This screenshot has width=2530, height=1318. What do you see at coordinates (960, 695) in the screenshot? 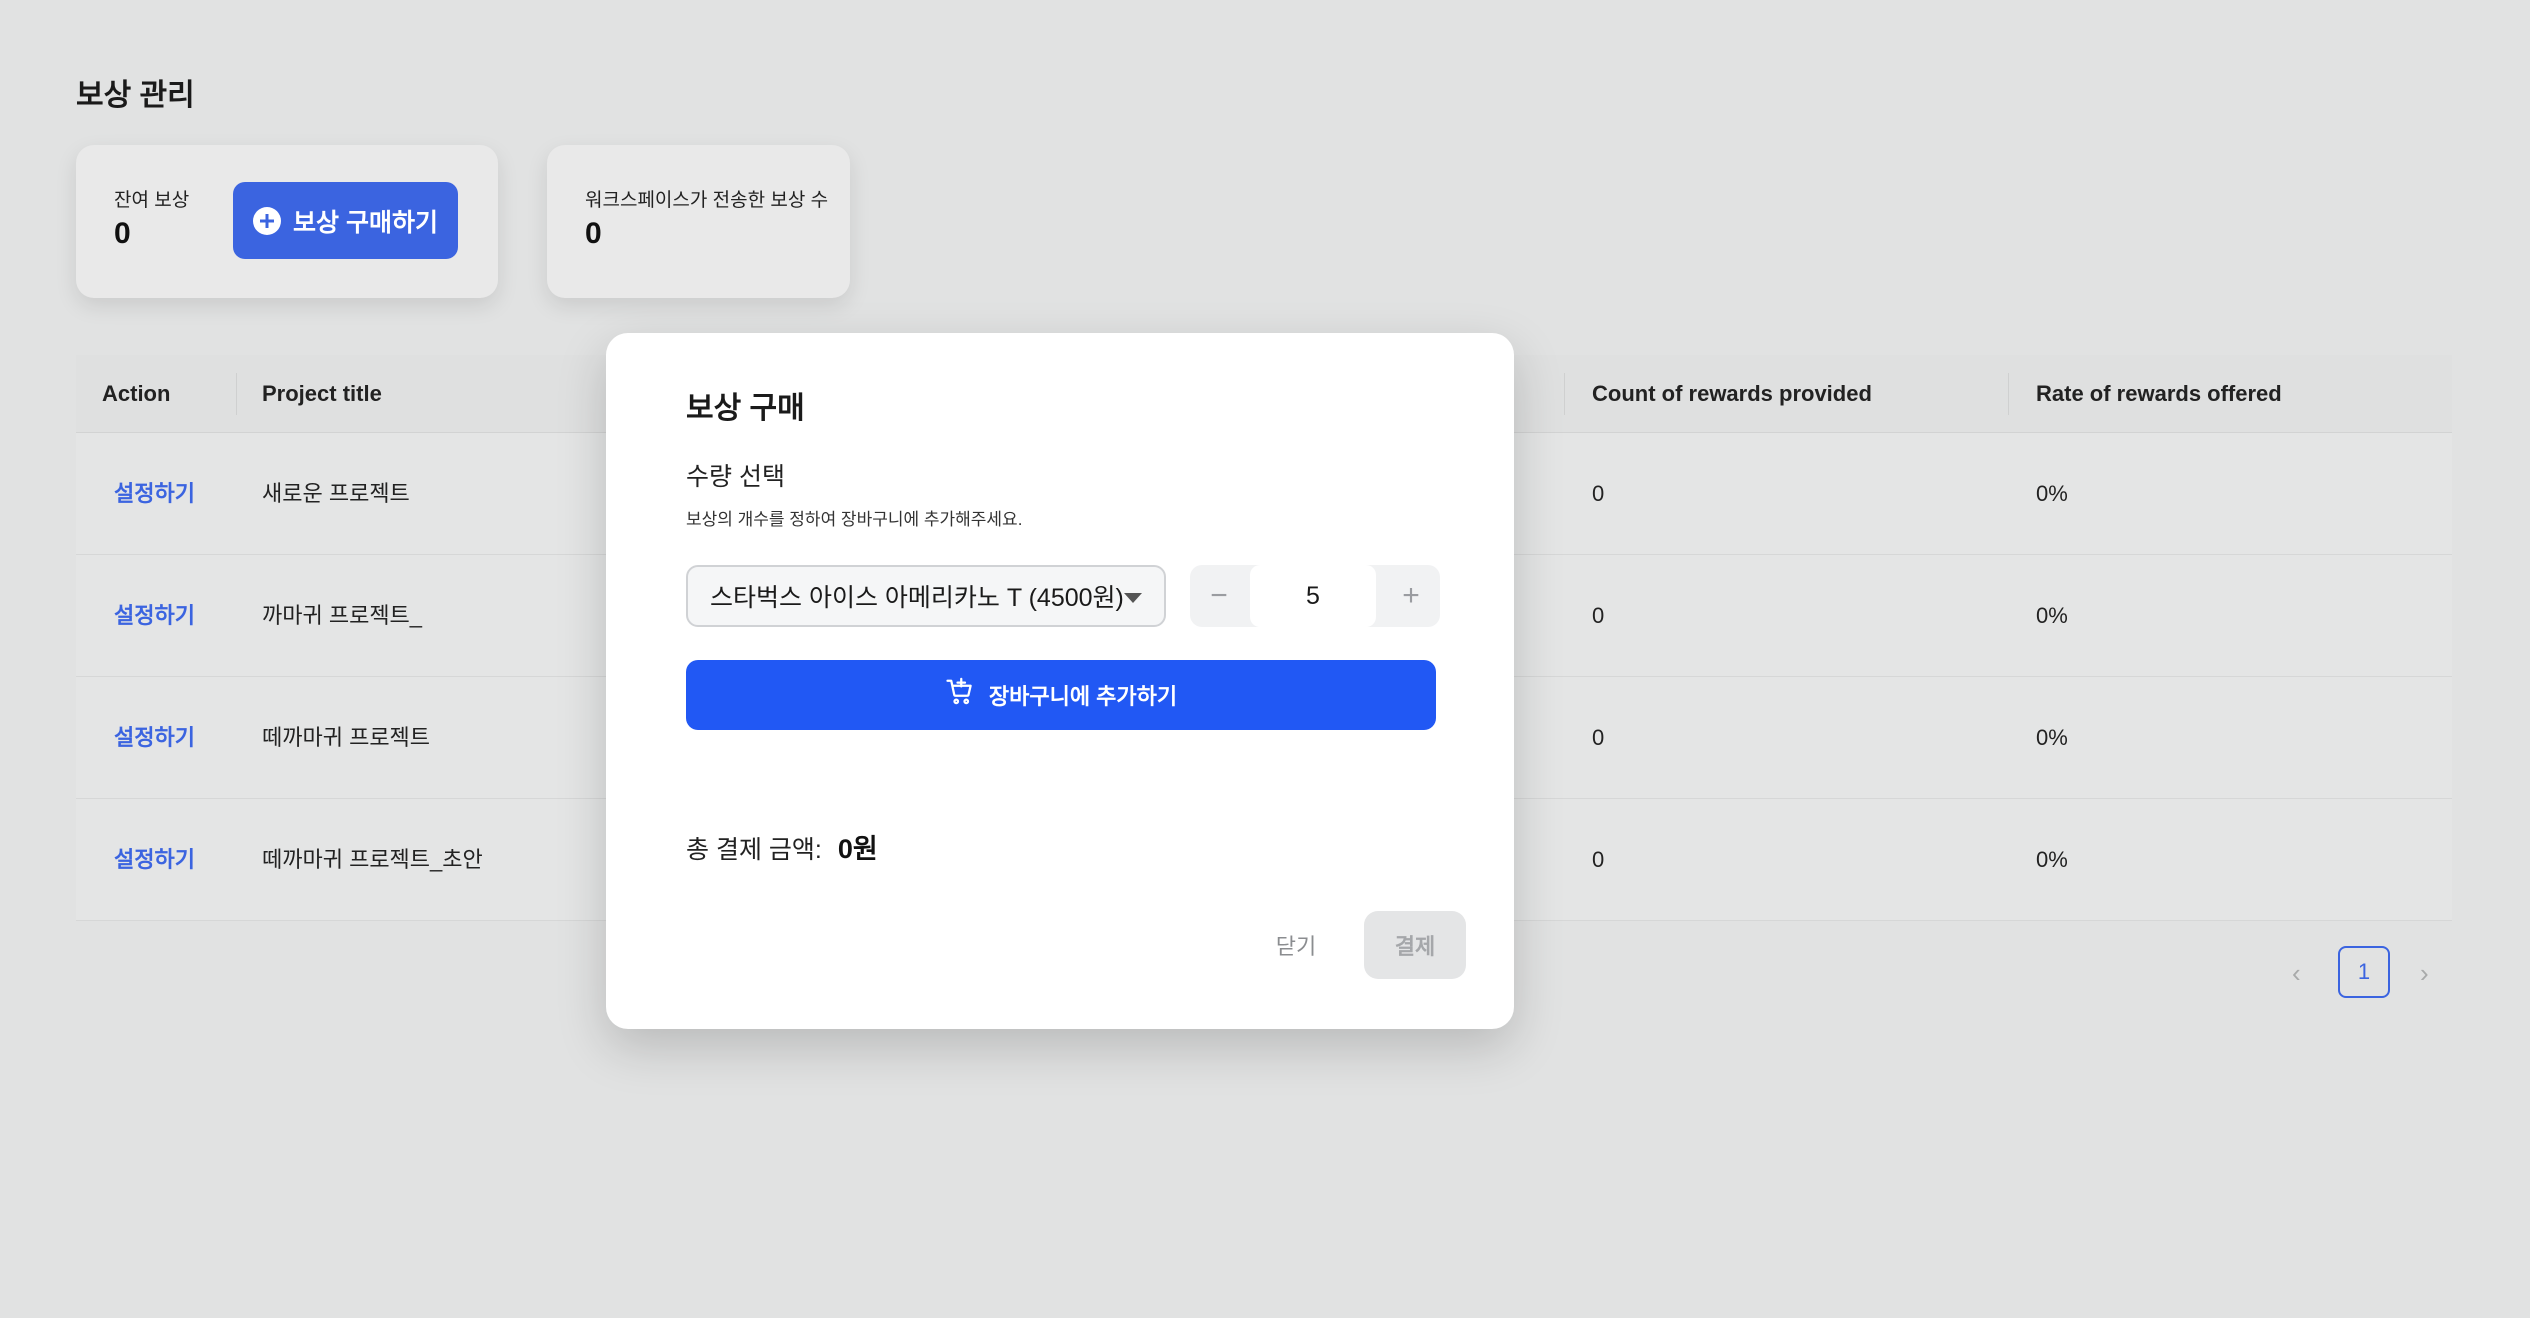
I see `cart-plus-icon` at bounding box center [960, 695].